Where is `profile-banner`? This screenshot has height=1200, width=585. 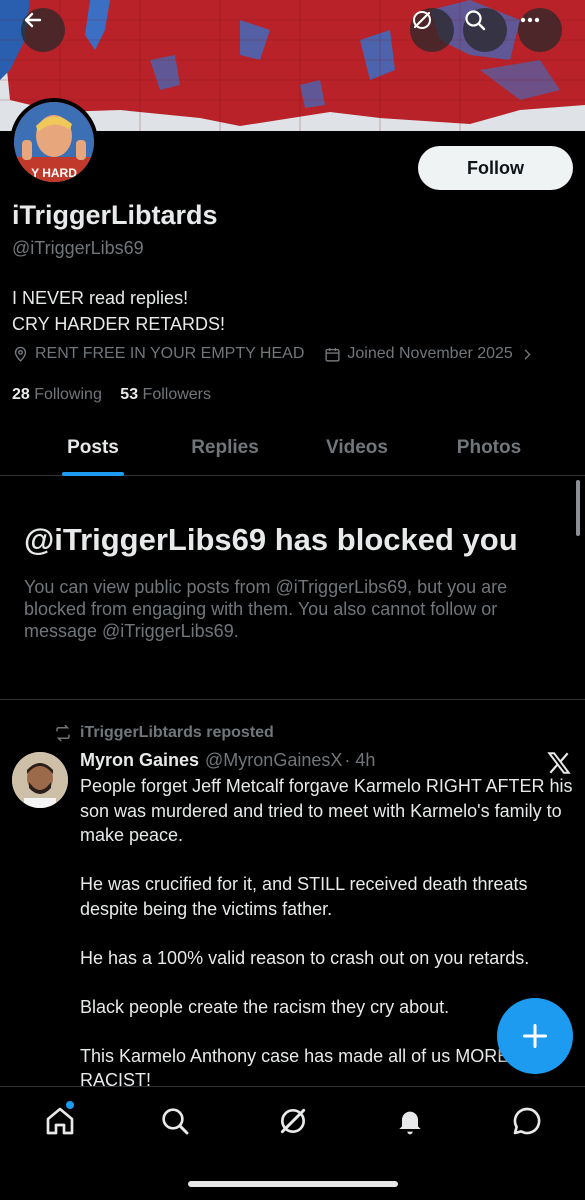
profile-banner is located at coordinates (292, 65).